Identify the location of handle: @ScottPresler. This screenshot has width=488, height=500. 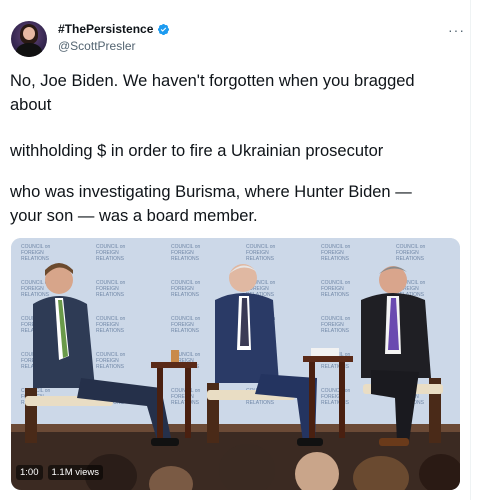
(97, 46).